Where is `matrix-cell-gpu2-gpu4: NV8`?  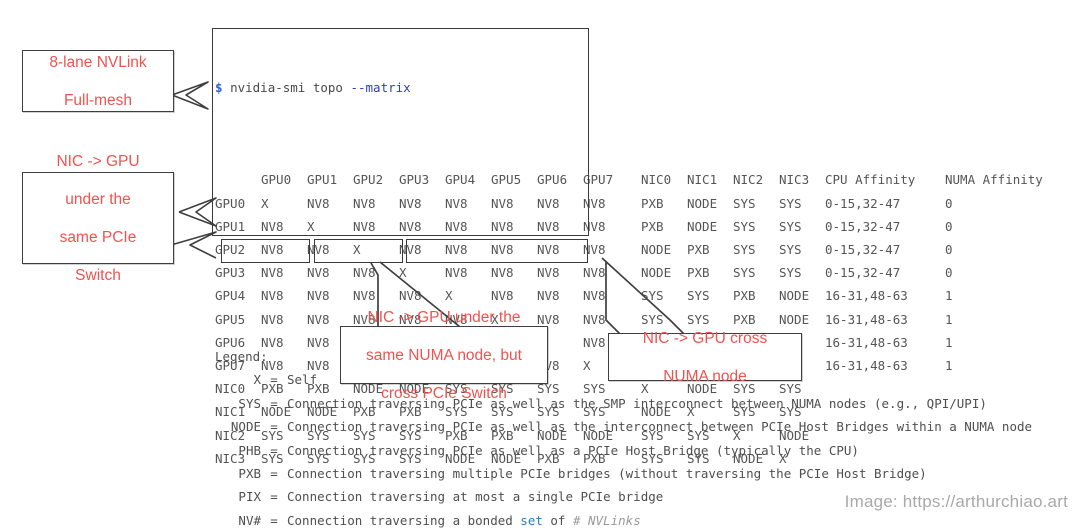
matrix-cell-gpu2-gpu4: NV8 is located at coordinates (456, 250).